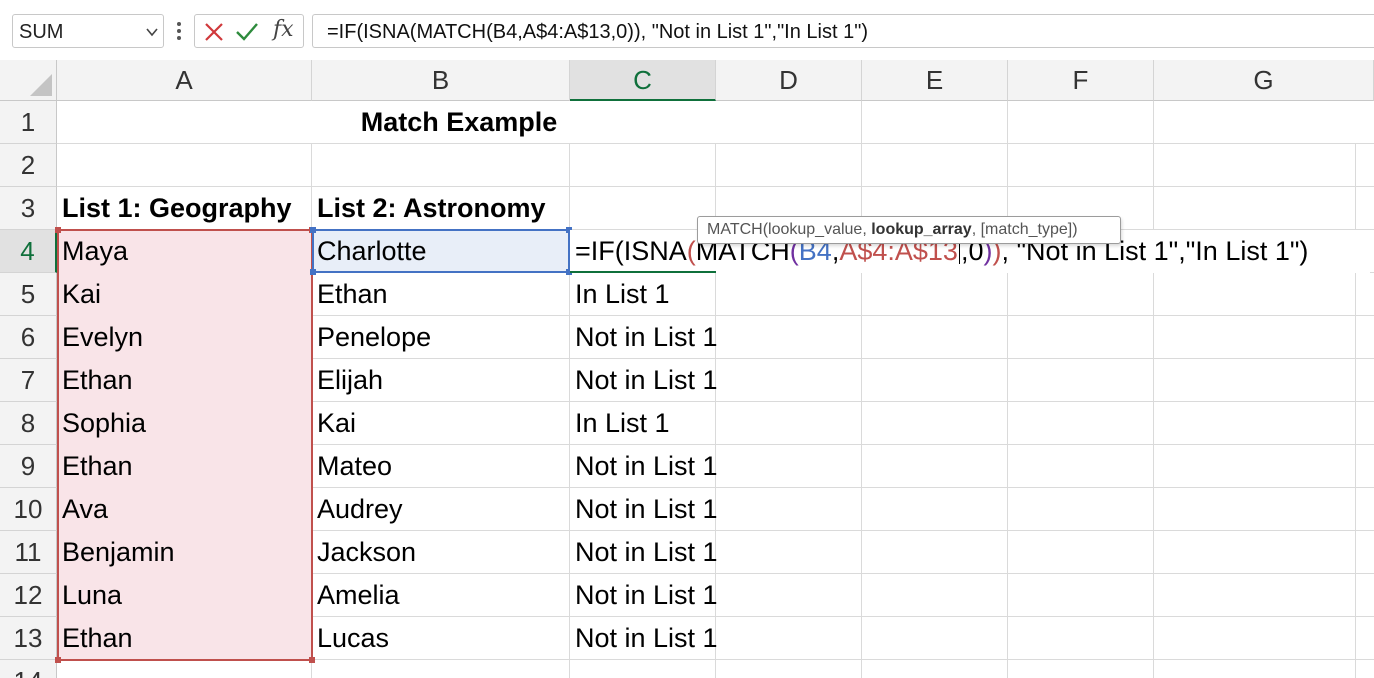 The height and width of the screenshot is (678, 1374). I want to click on tooltip-fn: MATCH(, so click(738, 229).